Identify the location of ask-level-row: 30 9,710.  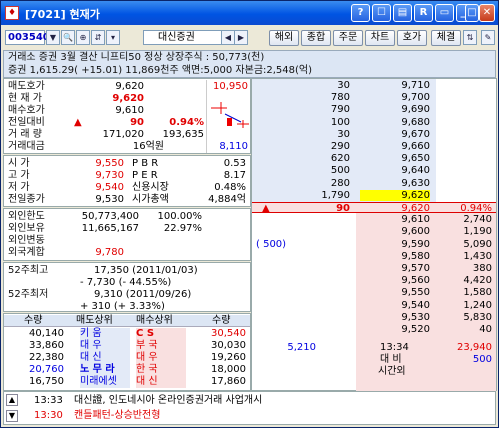
(374, 85).